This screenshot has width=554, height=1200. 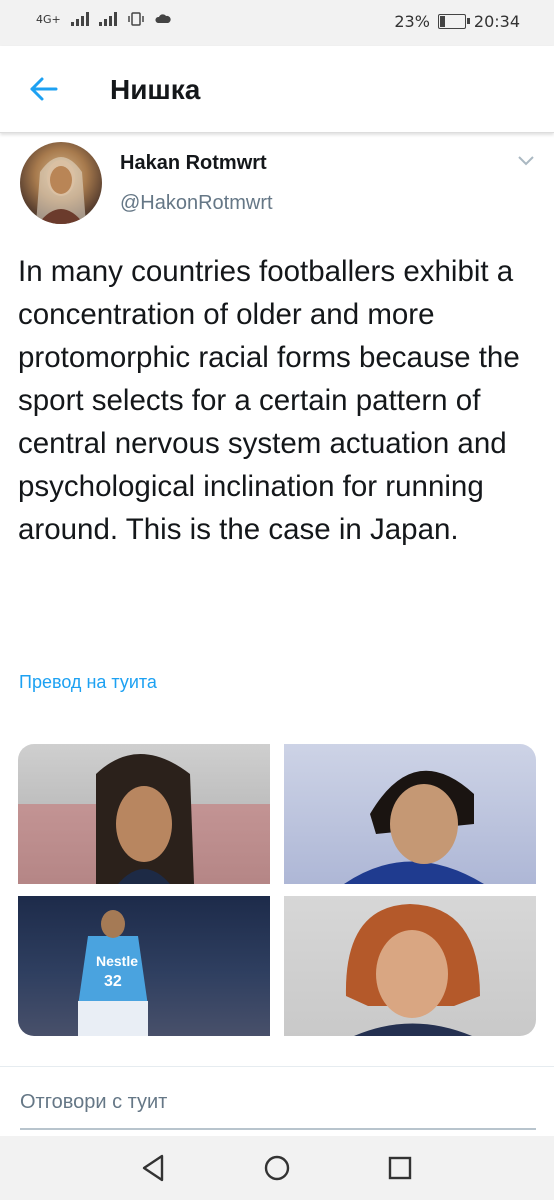 What do you see at coordinates (61, 190) in the screenshot?
I see `avatar-image` at bounding box center [61, 190].